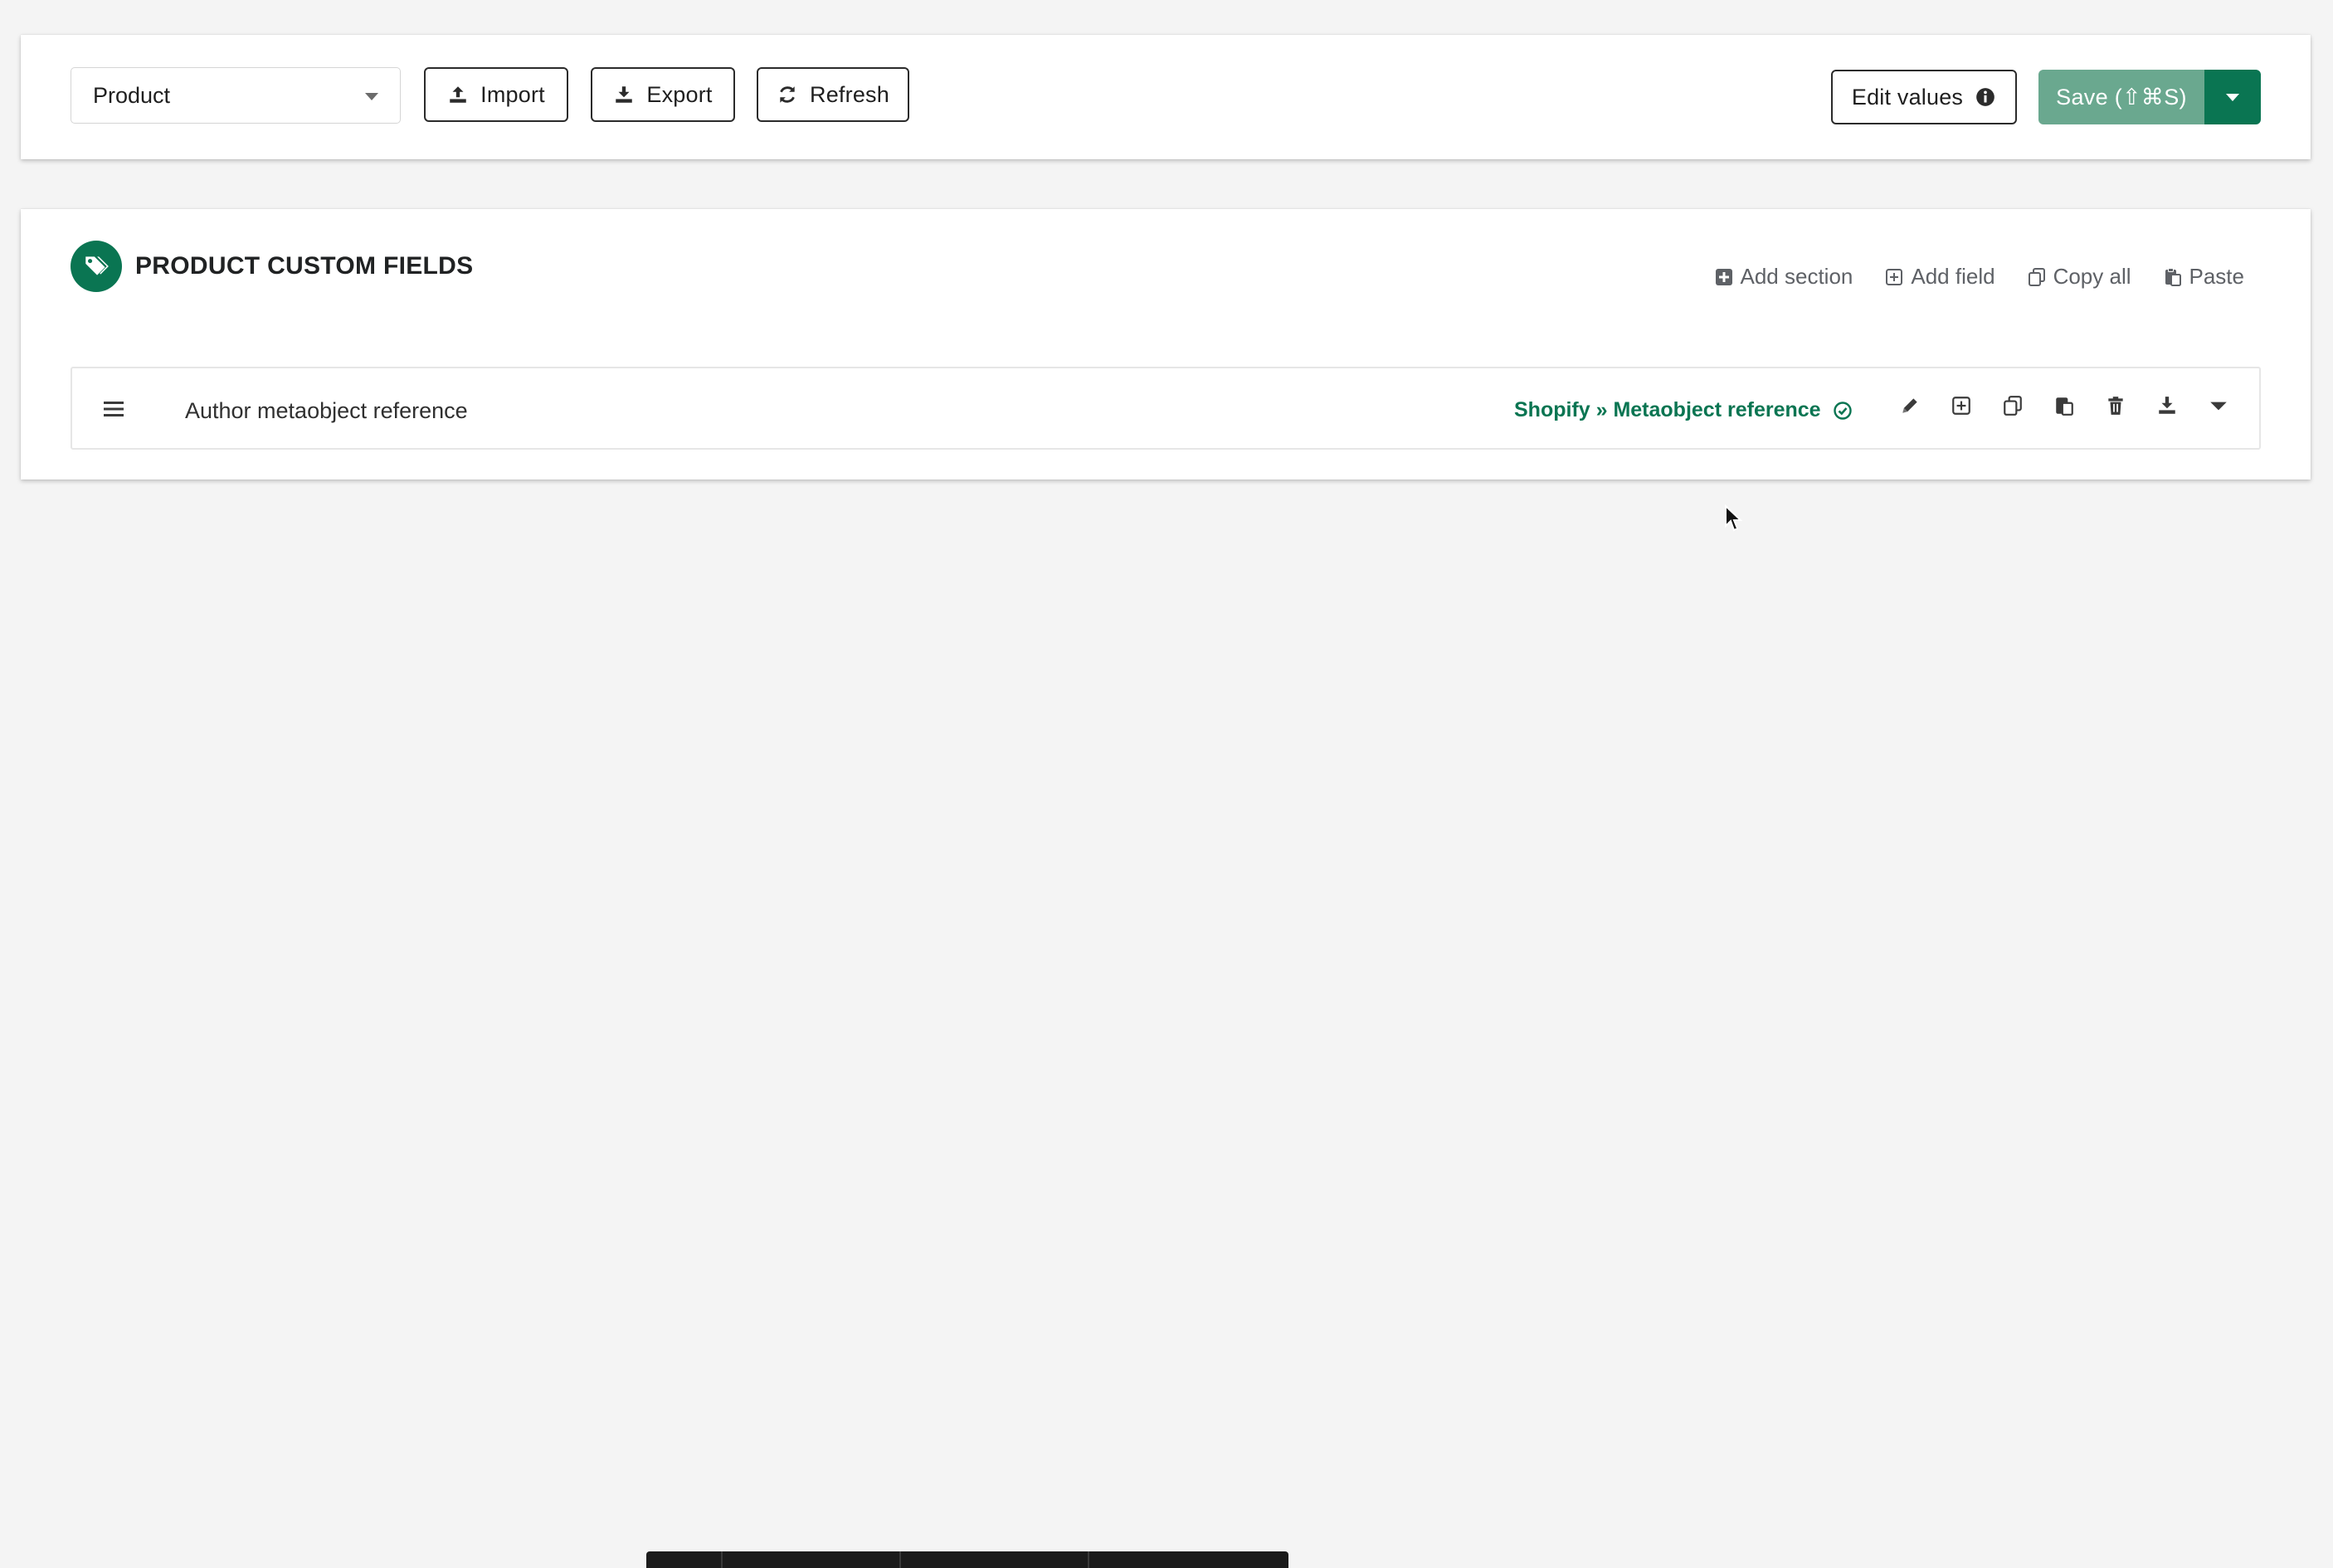  What do you see at coordinates (1723, 276) in the screenshot?
I see `plus-square-icon` at bounding box center [1723, 276].